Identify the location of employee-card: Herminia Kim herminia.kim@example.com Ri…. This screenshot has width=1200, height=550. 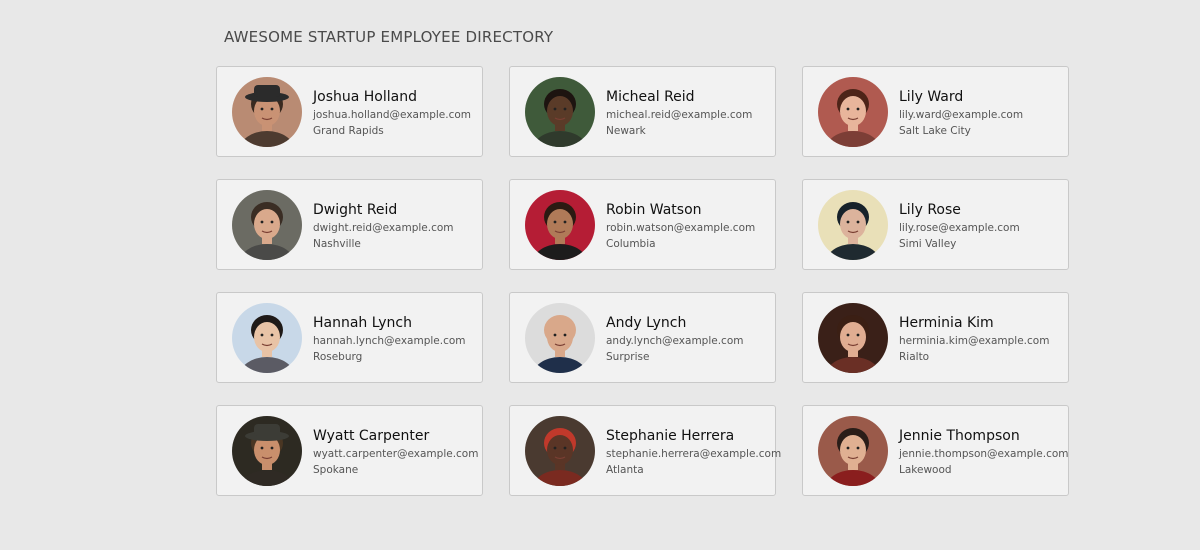
(935, 337).